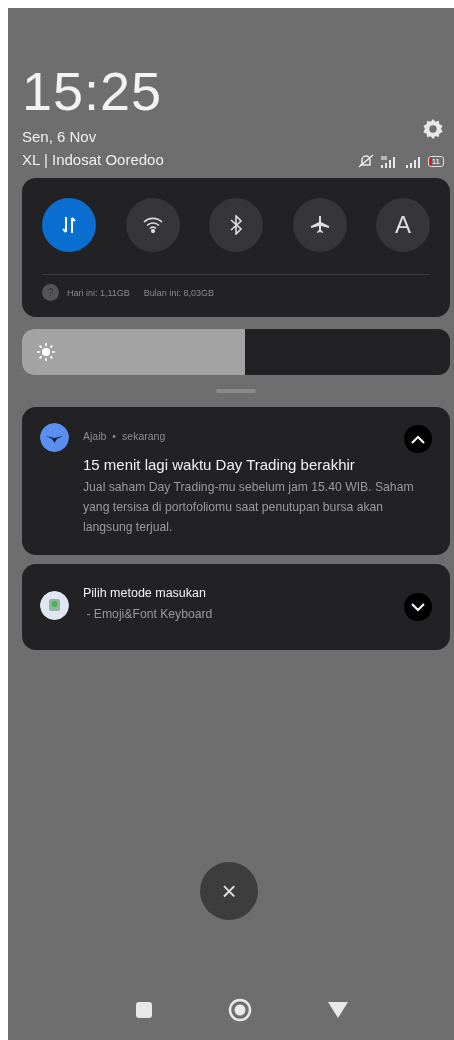 This screenshot has height=1040, width=454. What do you see at coordinates (236, 225) in the screenshot?
I see `bluetooth-icon` at bounding box center [236, 225].